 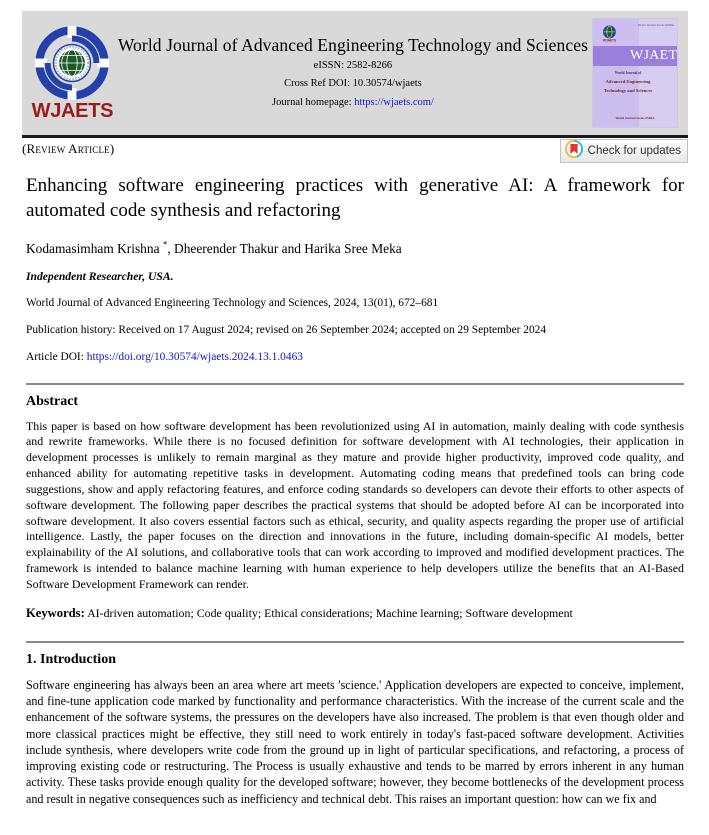 I want to click on crossmark-icon, so click(x=573, y=151).